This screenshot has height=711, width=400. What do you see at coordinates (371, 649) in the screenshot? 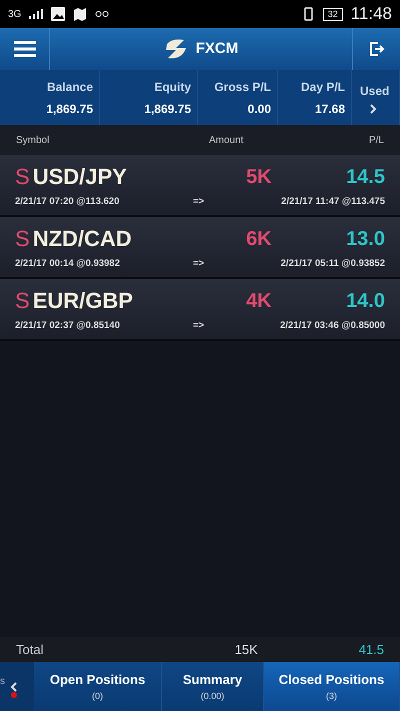
I see `total-pl: 41.5` at bounding box center [371, 649].